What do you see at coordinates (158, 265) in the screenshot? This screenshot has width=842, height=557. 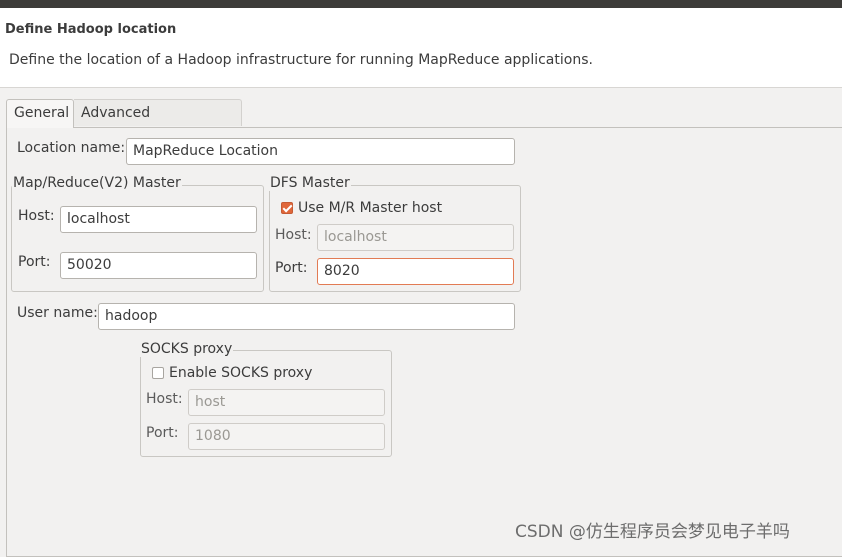 I see `mr-port-field: 50020` at bounding box center [158, 265].